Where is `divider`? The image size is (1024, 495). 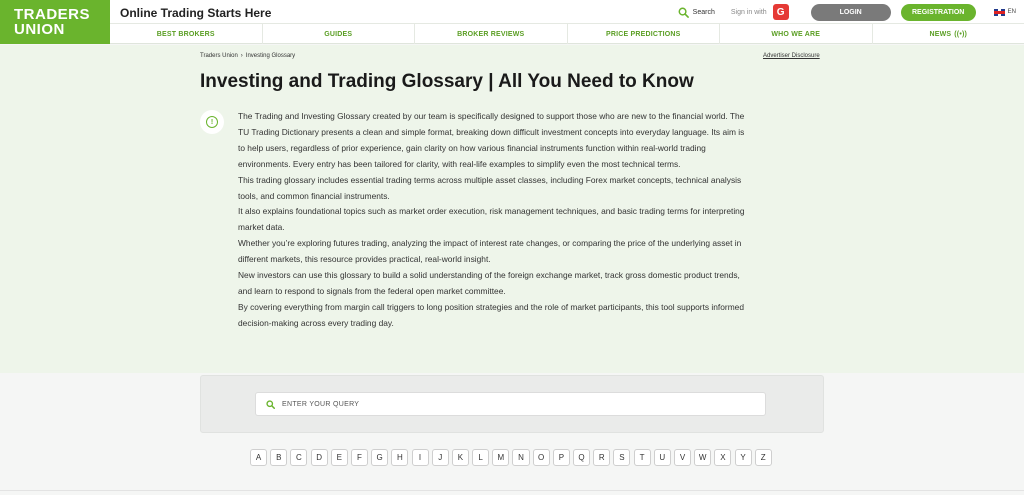 divider is located at coordinates (512, 490).